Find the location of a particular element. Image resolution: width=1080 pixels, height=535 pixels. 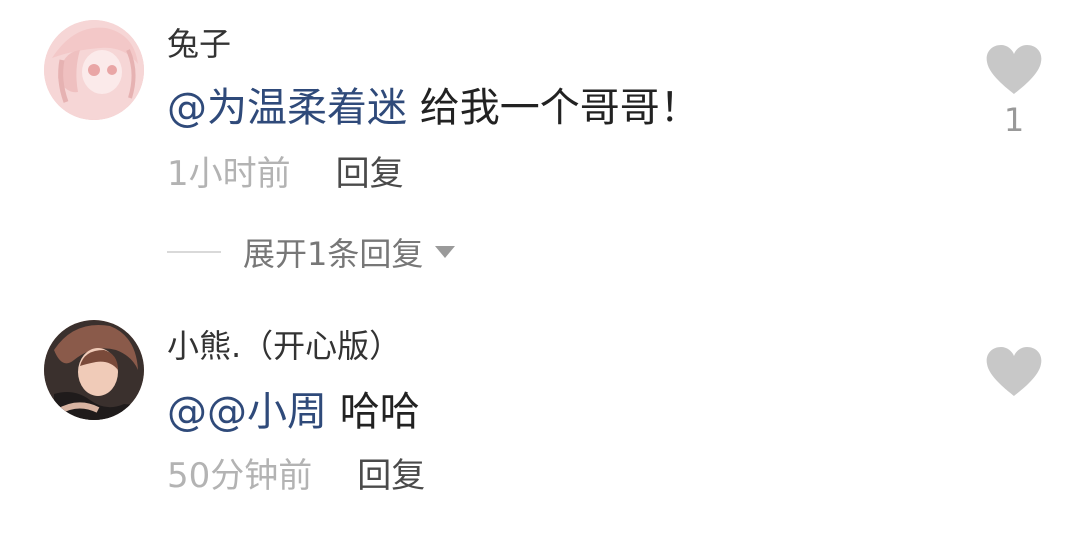

comment-body: 哈哈 is located at coordinates (373, 412).